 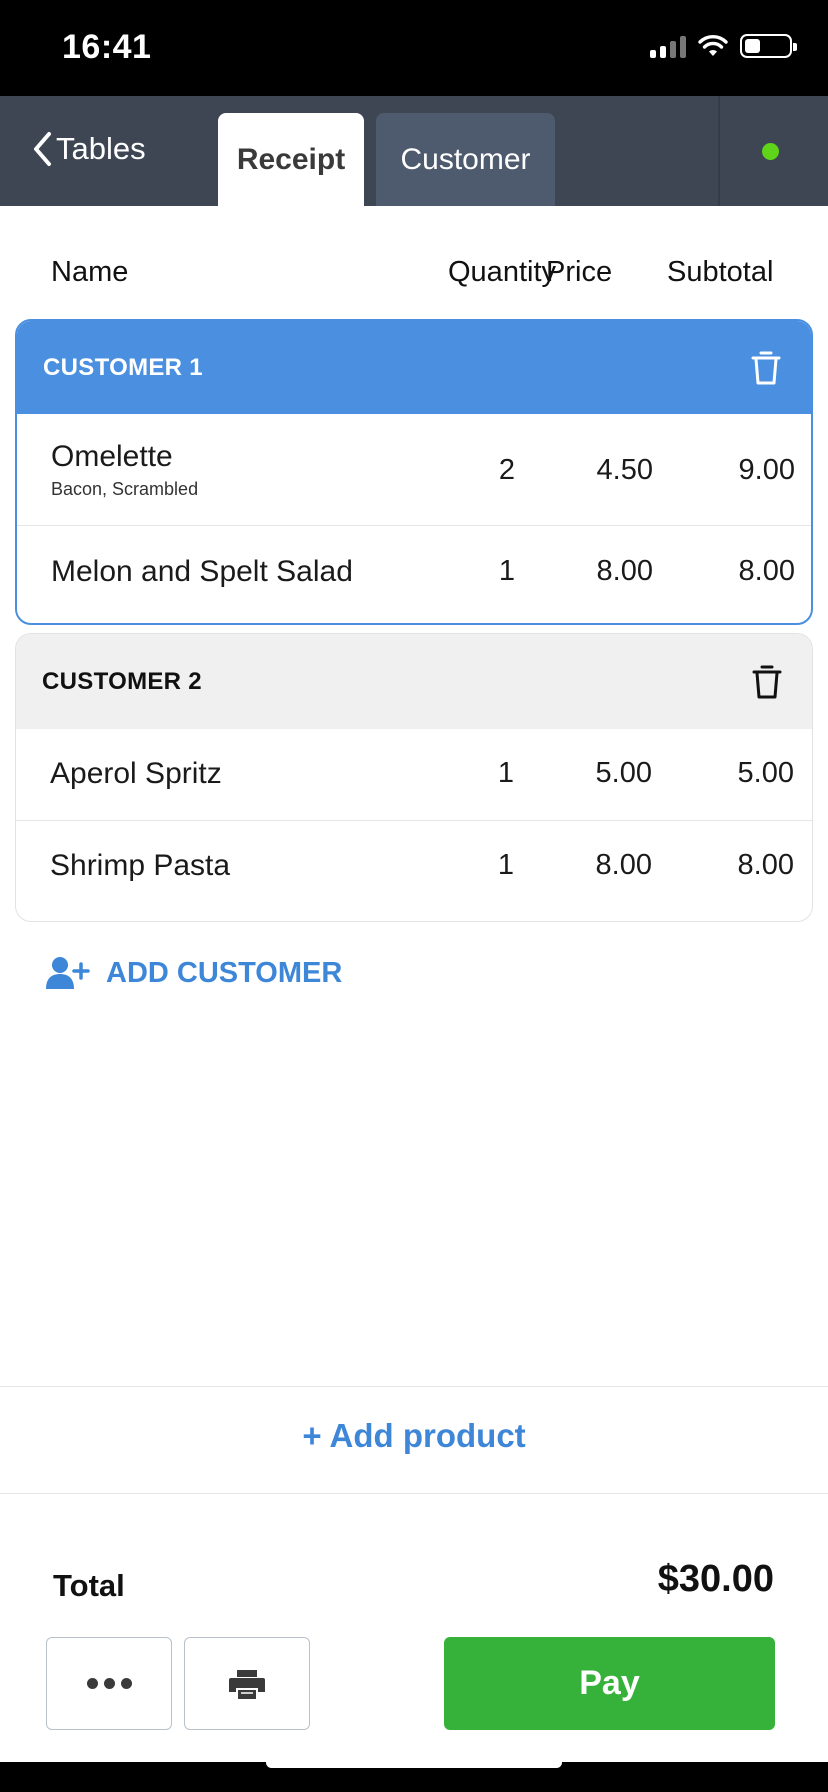 What do you see at coordinates (720, 272) in the screenshot?
I see `column-header-subtotal: Subtotal` at bounding box center [720, 272].